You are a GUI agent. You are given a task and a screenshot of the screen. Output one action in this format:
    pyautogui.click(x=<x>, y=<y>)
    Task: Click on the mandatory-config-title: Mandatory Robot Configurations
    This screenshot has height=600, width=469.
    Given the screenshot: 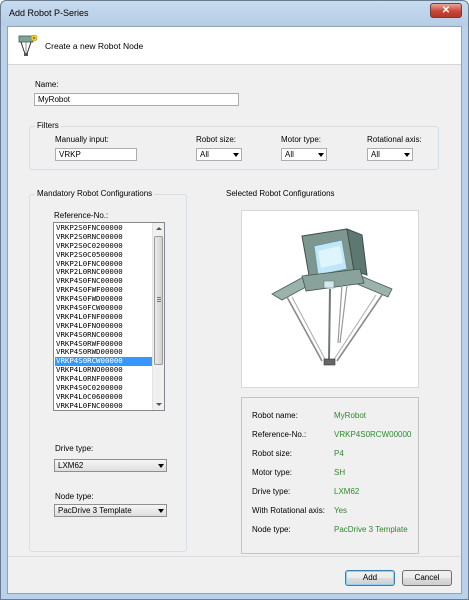 What is the action you would take?
    pyautogui.click(x=95, y=193)
    